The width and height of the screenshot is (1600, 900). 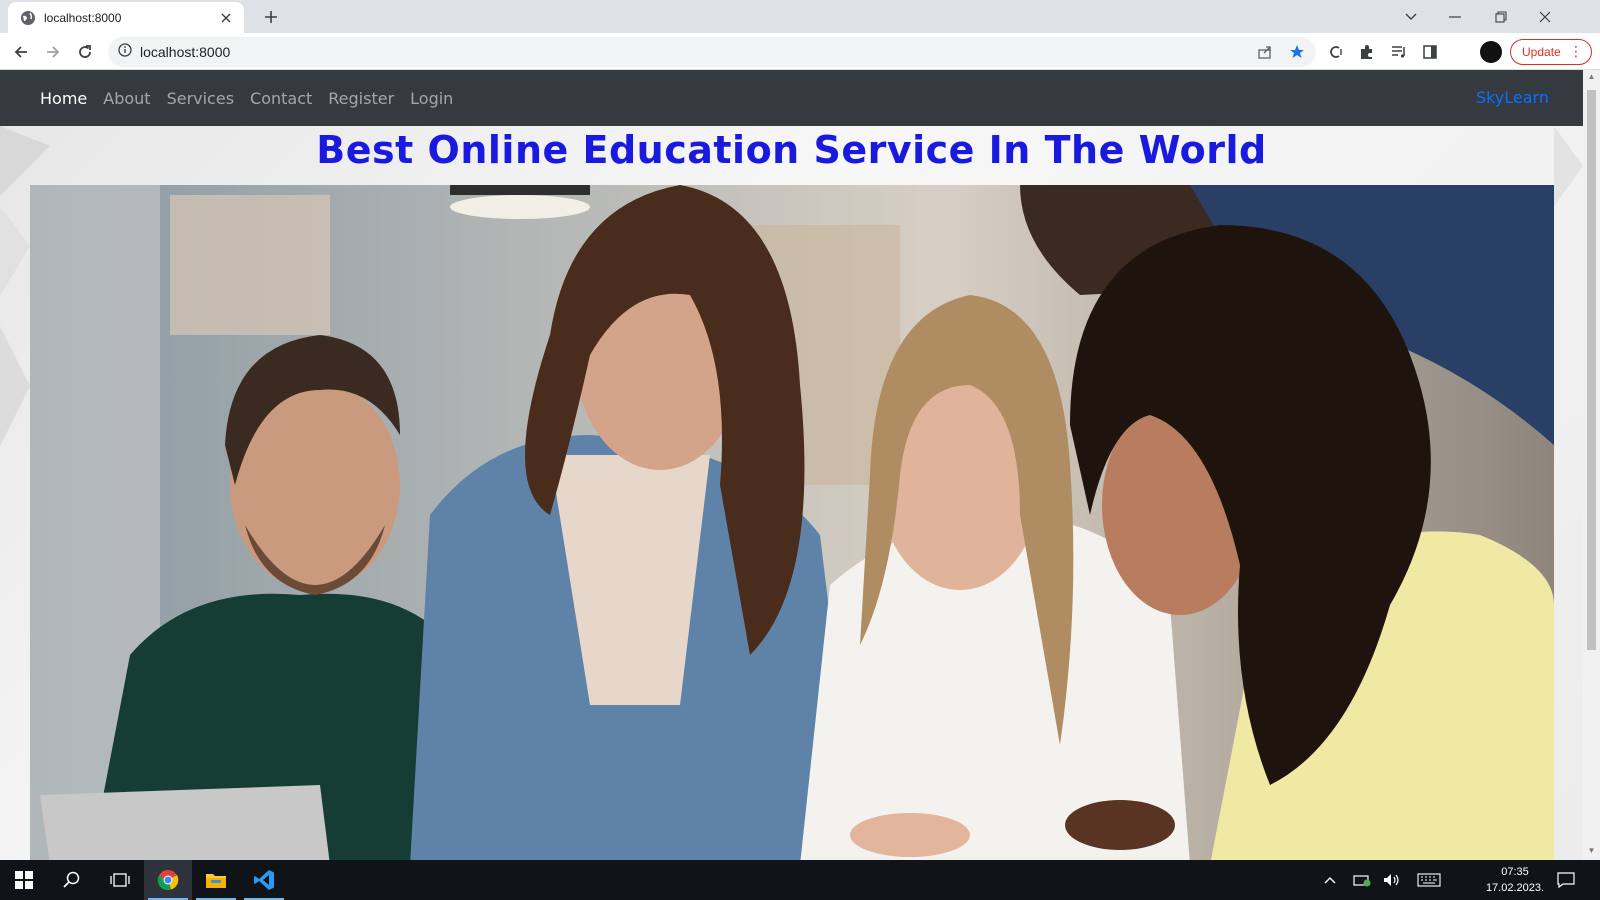 What do you see at coordinates (125, 52) in the screenshot?
I see `site-info-icon` at bounding box center [125, 52].